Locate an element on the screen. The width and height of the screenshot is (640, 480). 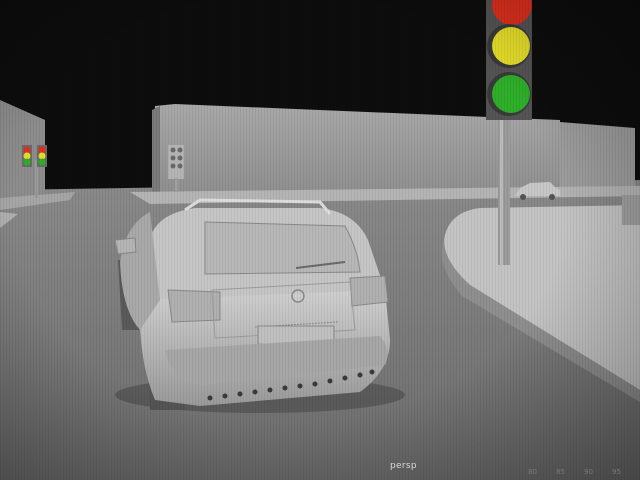
yellow-light is located at coordinates (511, 46).